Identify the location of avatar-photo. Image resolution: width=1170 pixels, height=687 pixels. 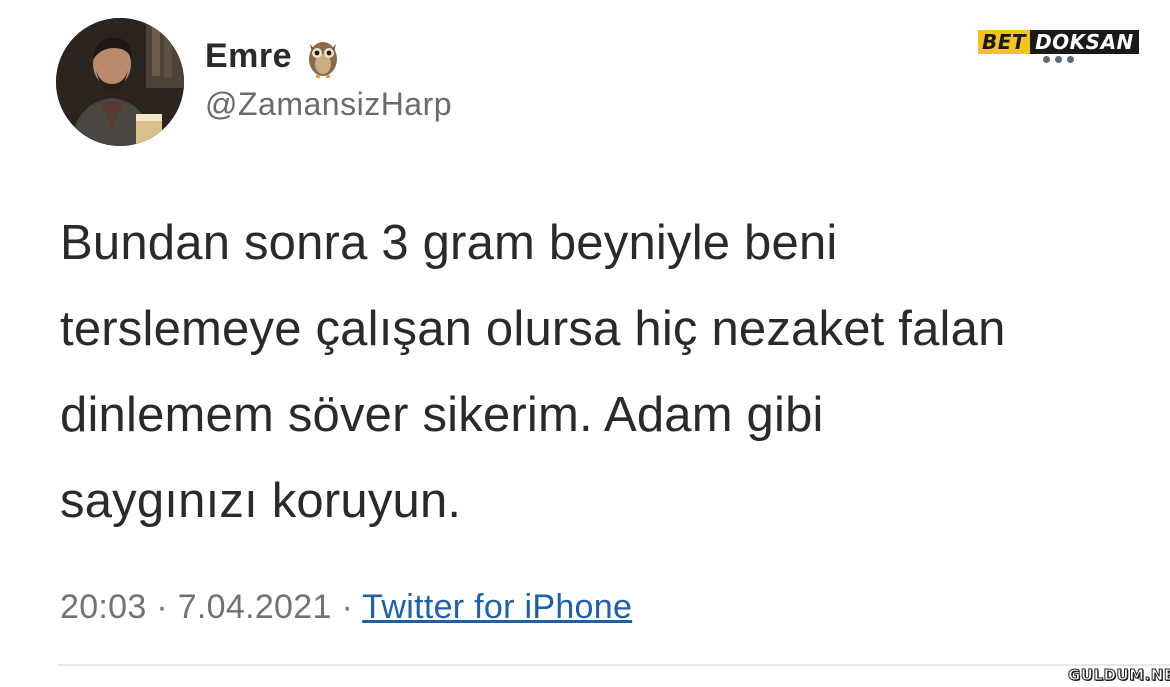
(120, 82).